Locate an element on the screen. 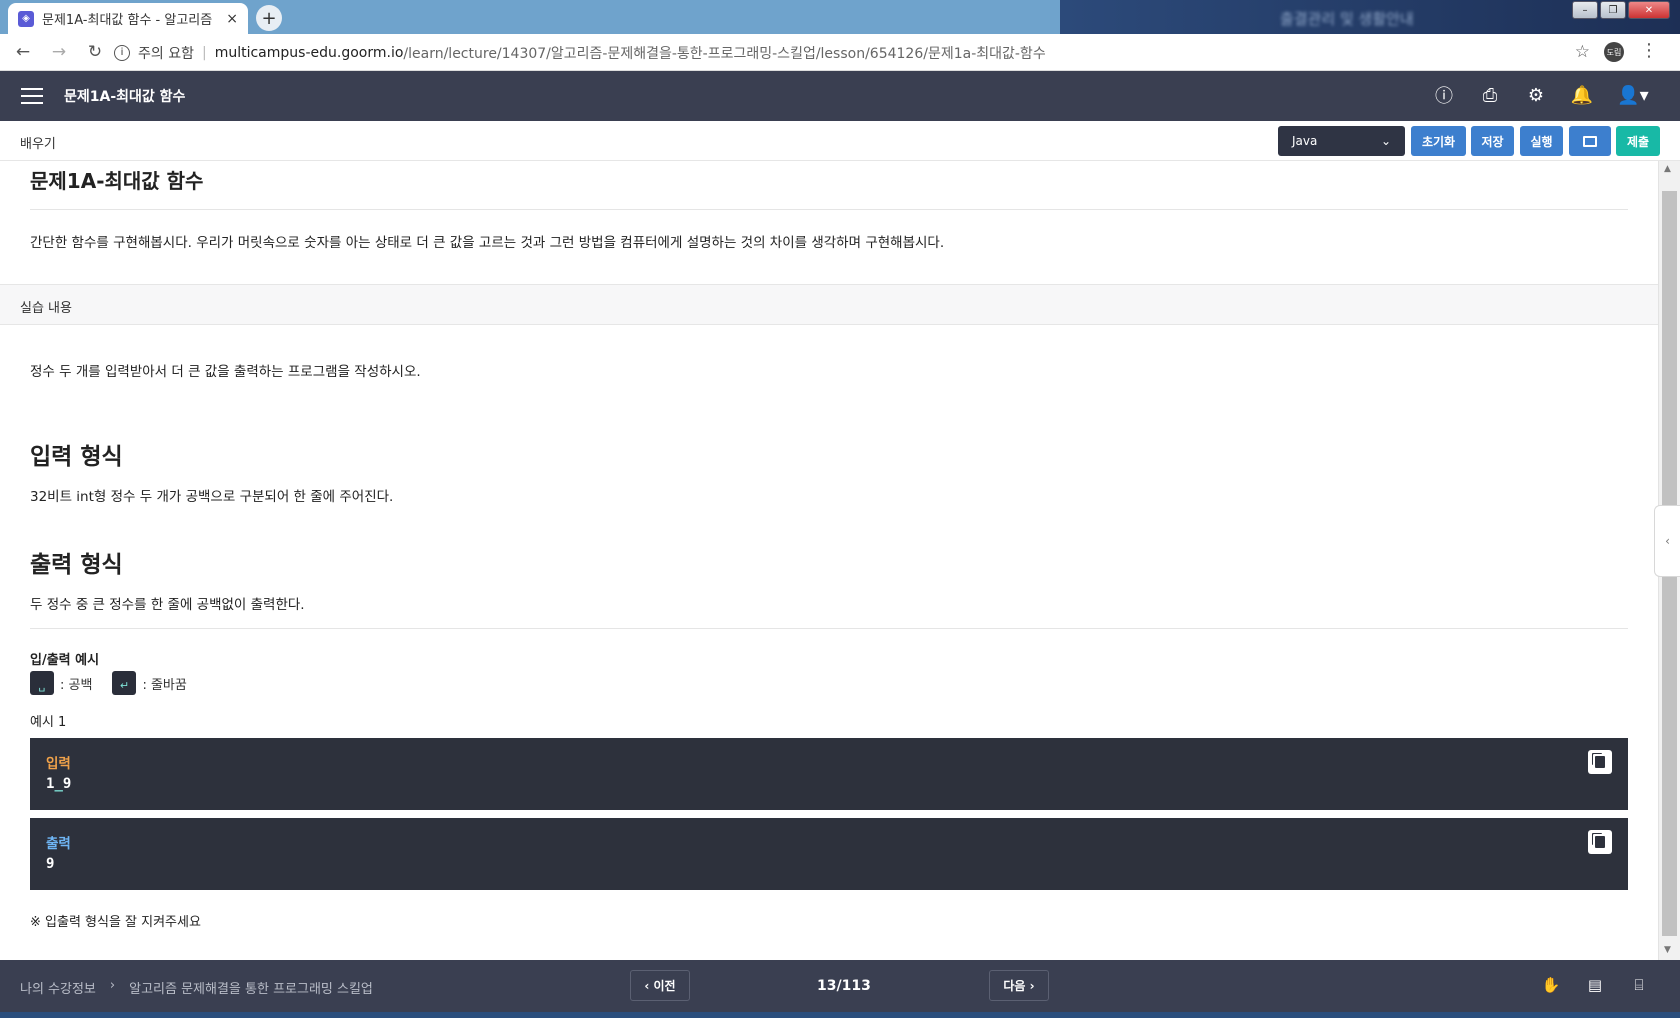  chevron-down-icon: ⌄ is located at coordinates (1385, 141).